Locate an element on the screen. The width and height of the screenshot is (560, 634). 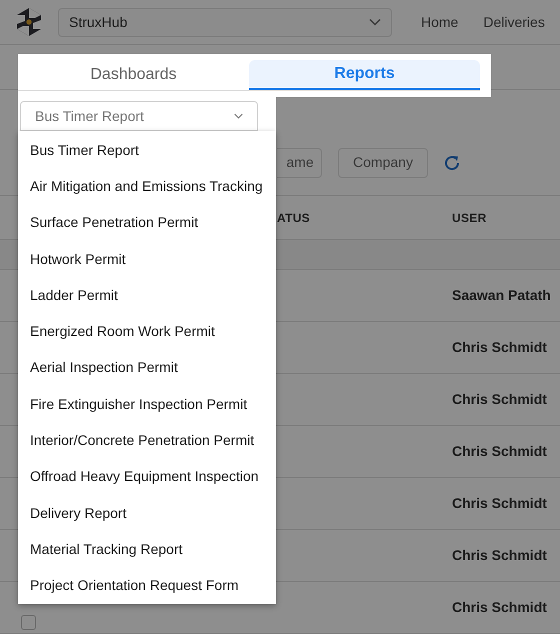
menu-item: Offroad Heavy Equipment Inspection is located at coordinates (147, 476).